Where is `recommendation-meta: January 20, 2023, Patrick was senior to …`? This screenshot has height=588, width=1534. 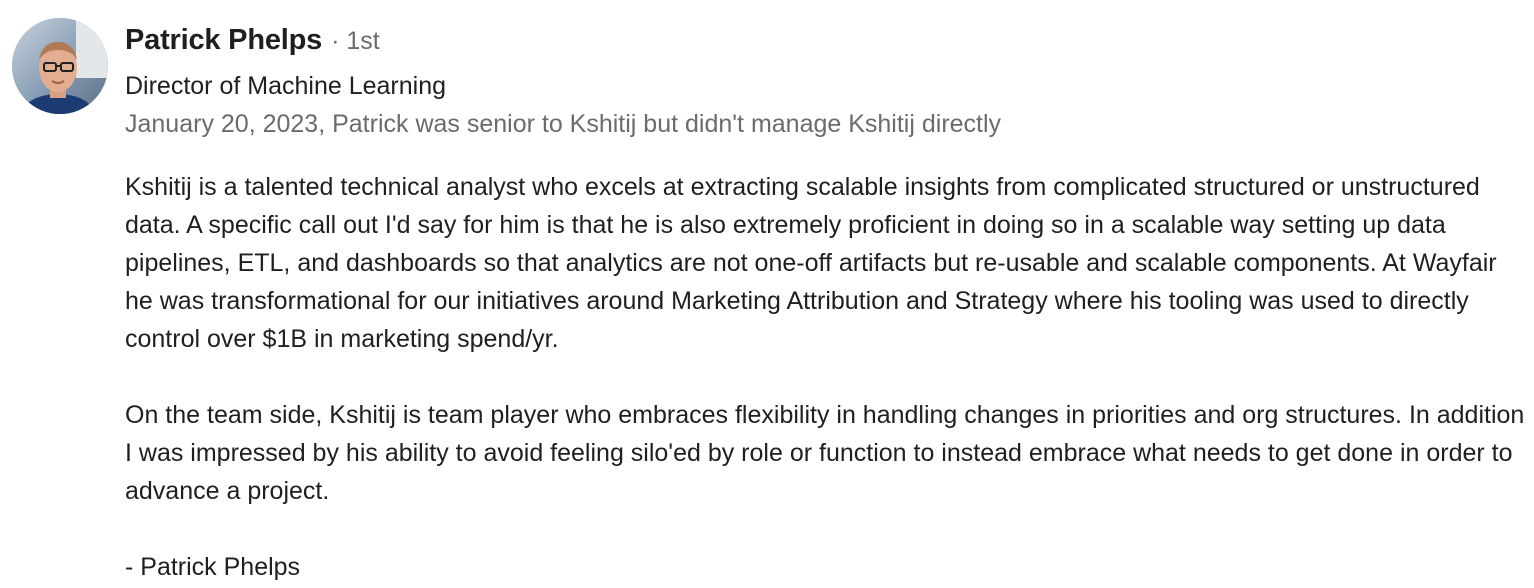
recommendation-meta: January 20, 2023, Patrick was senior to … is located at coordinates (563, 124).